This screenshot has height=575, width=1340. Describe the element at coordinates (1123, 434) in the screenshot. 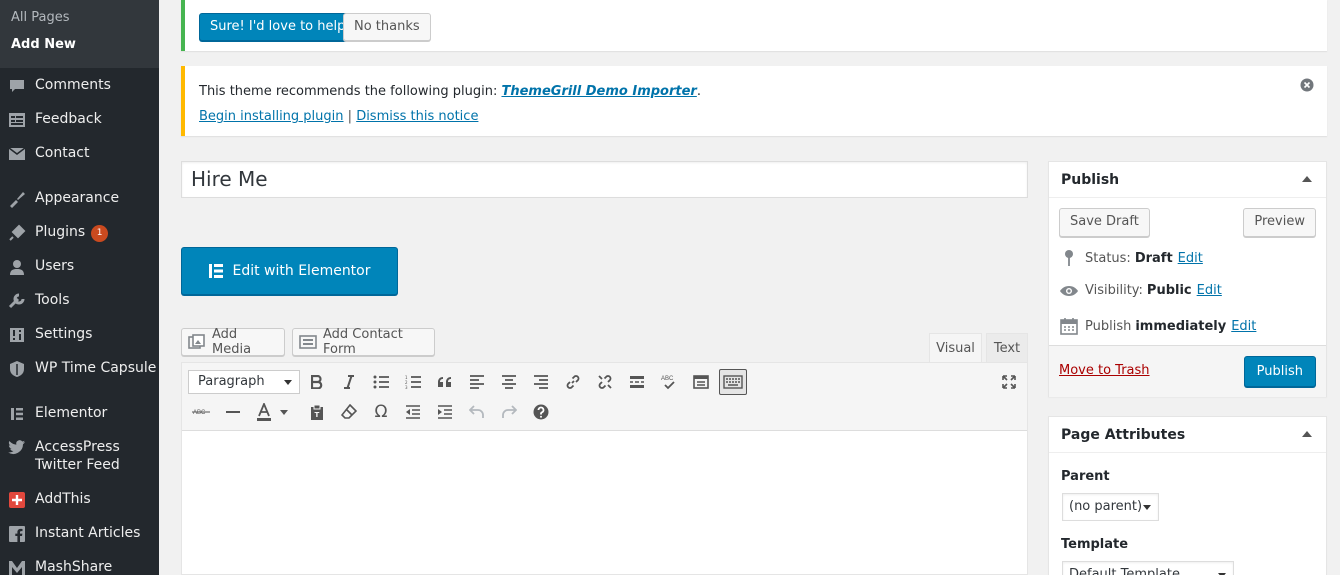

I see `page-attributes-title: Page Attributes` at that location.